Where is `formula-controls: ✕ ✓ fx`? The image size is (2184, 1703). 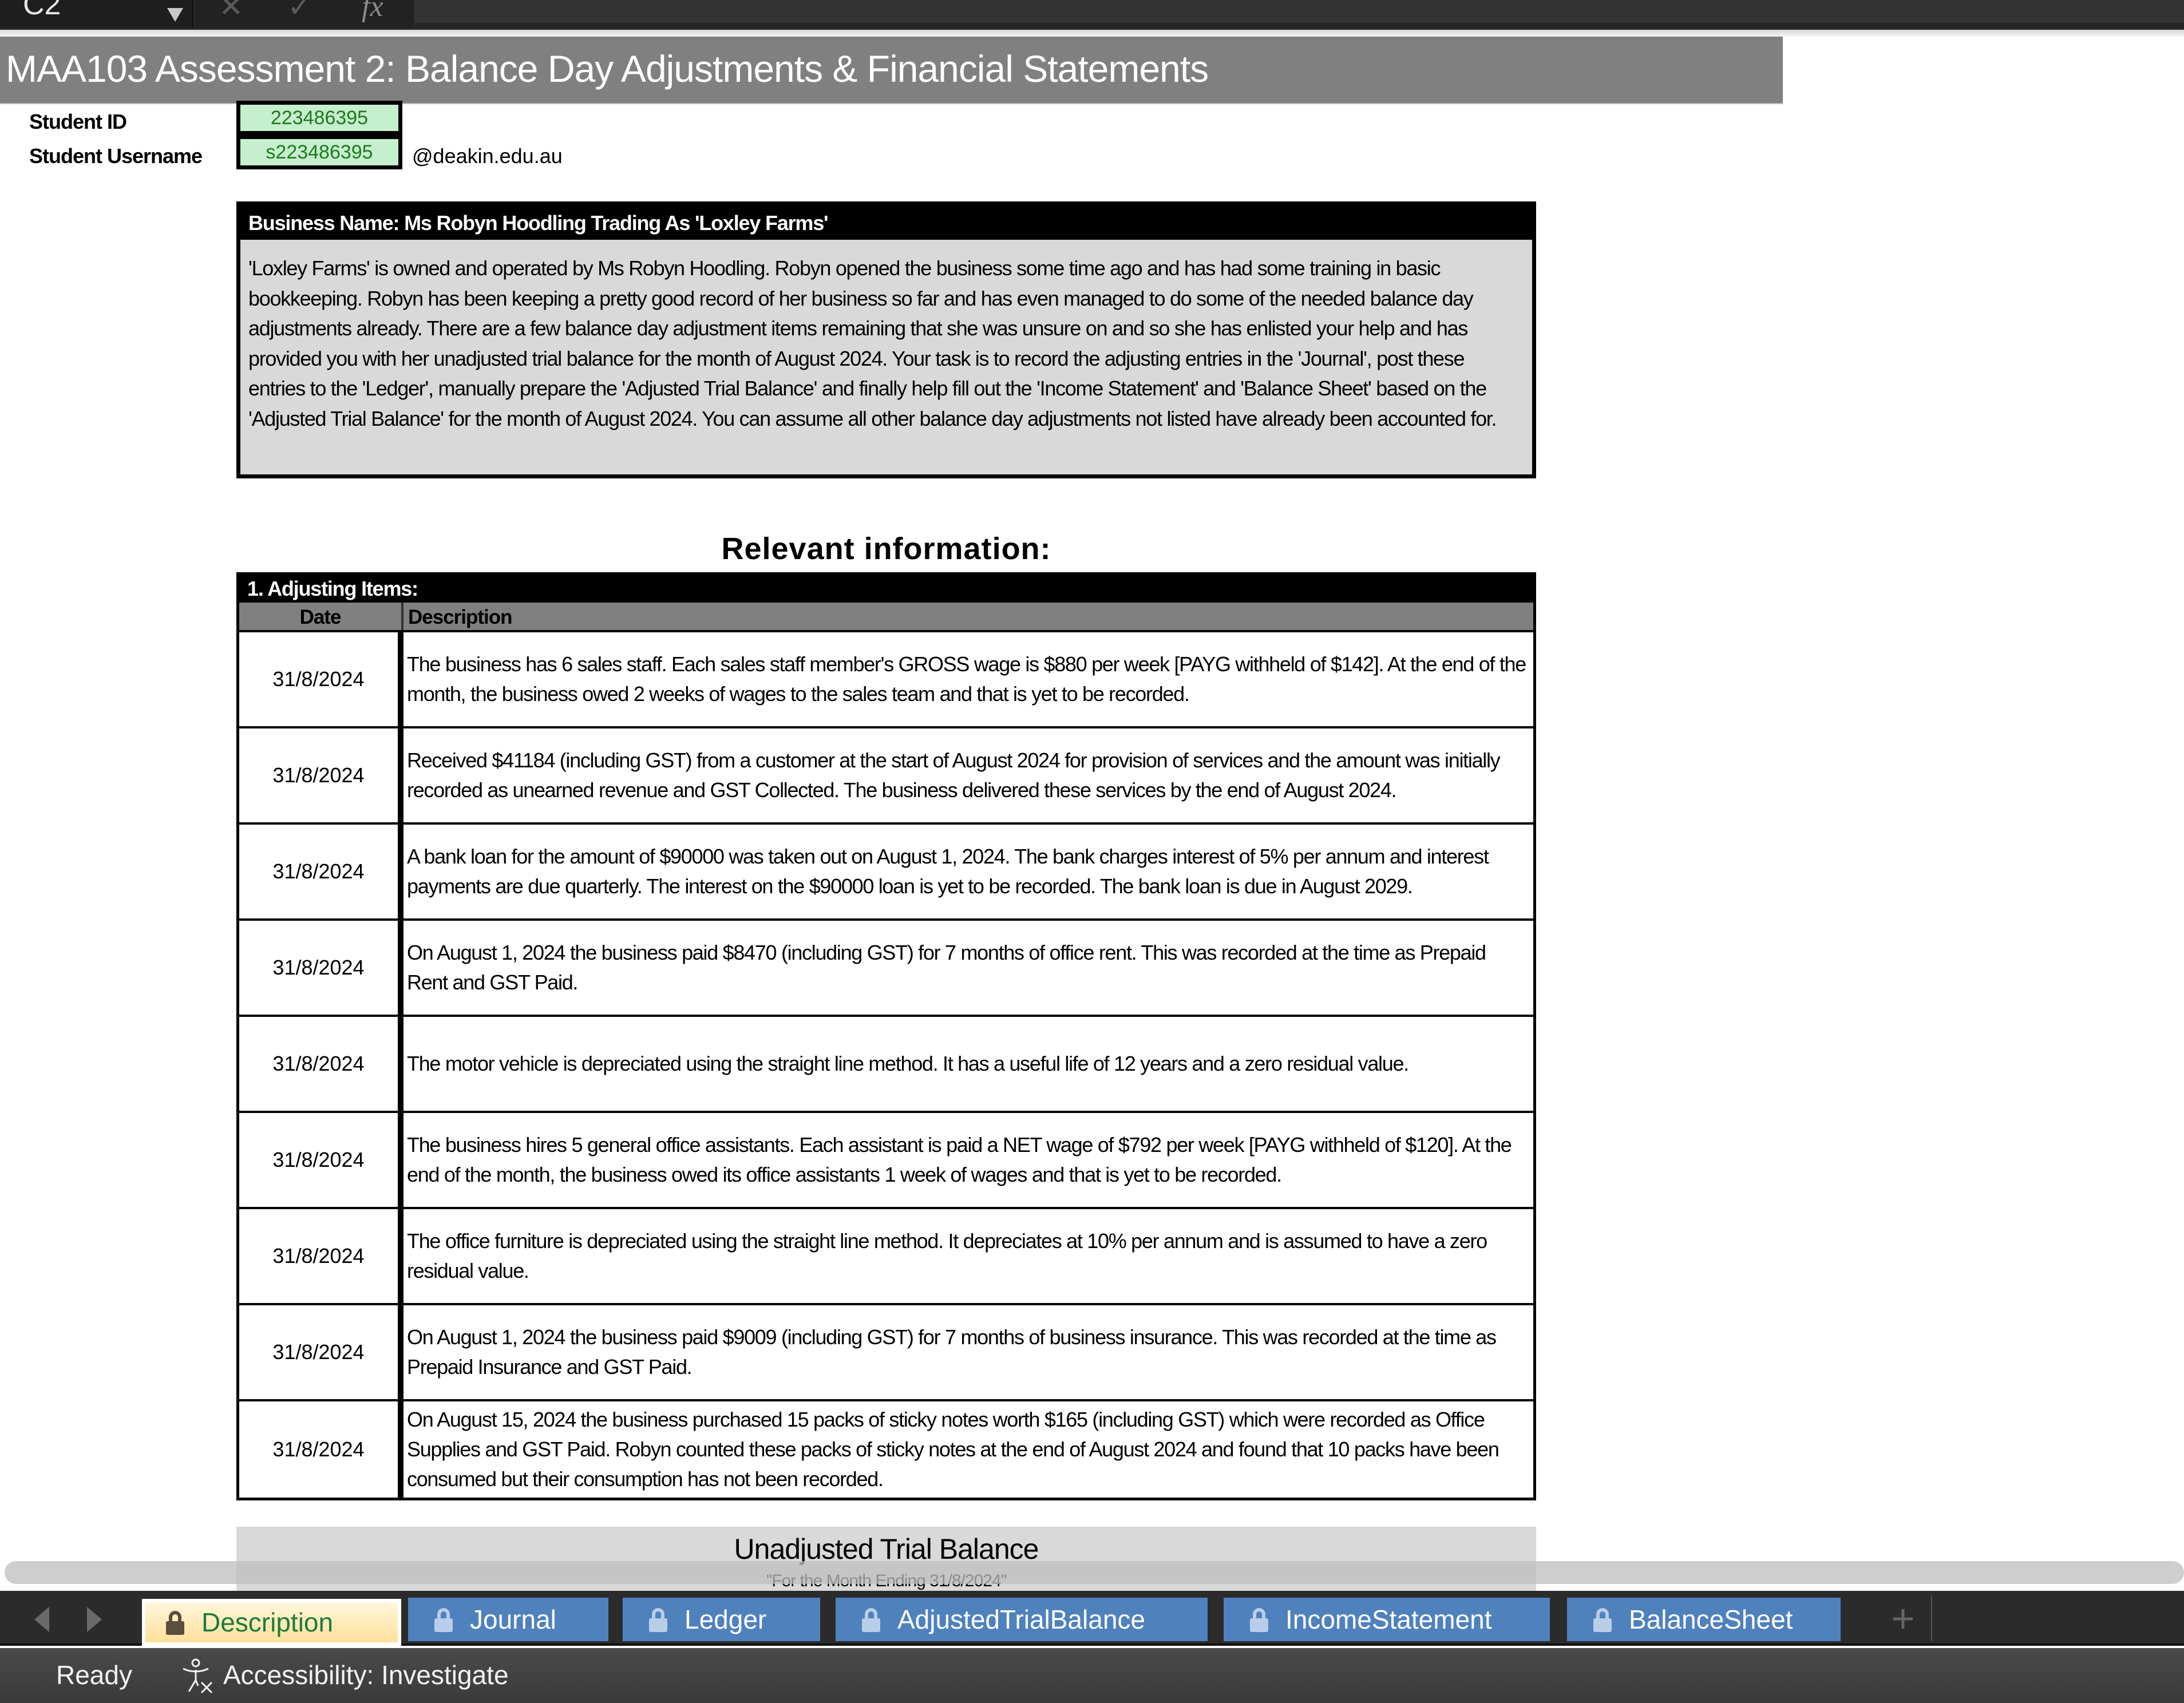
formula-controls: ✕ ✓ fx is located at coordinates (304, 13).